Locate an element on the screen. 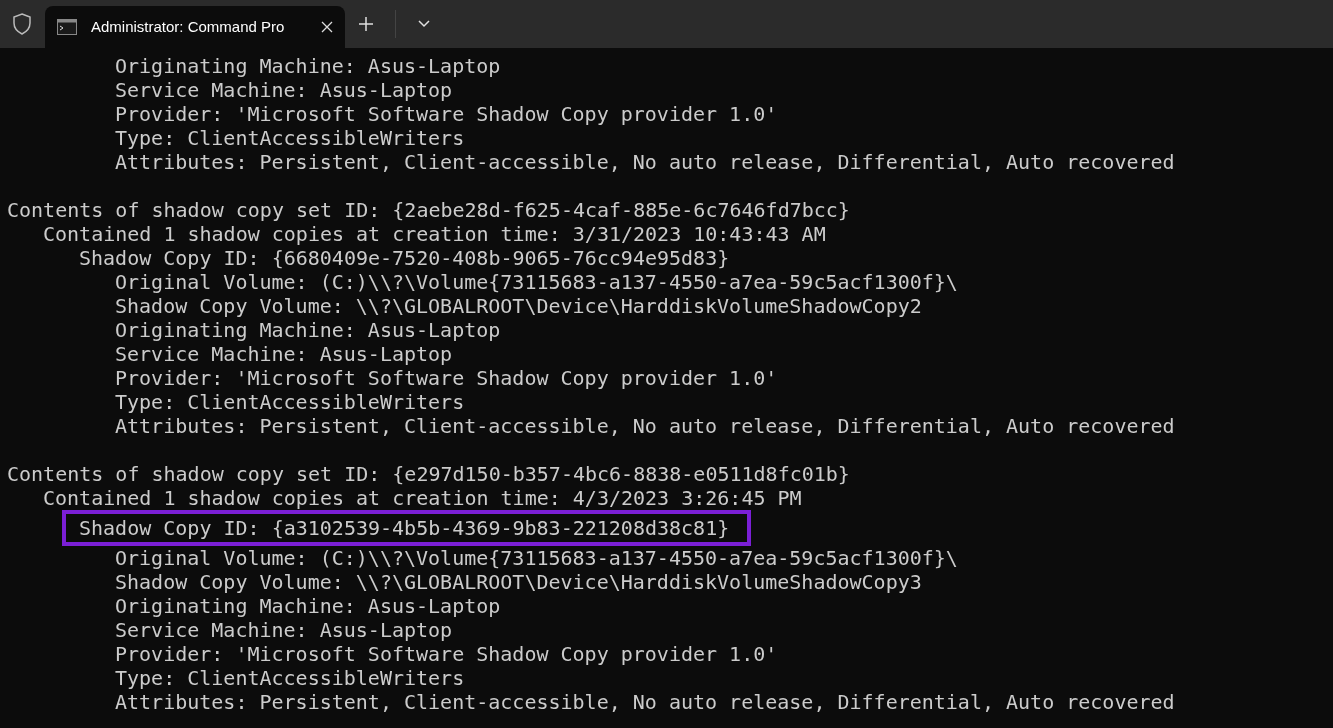 The height and width of the screenshot is (728, 1333). output-line: Contents of shadow copy set ID: {2aebe28d-f625-4caf-885e-6c7646fd7bcc} is located at coordinates (428, 210).